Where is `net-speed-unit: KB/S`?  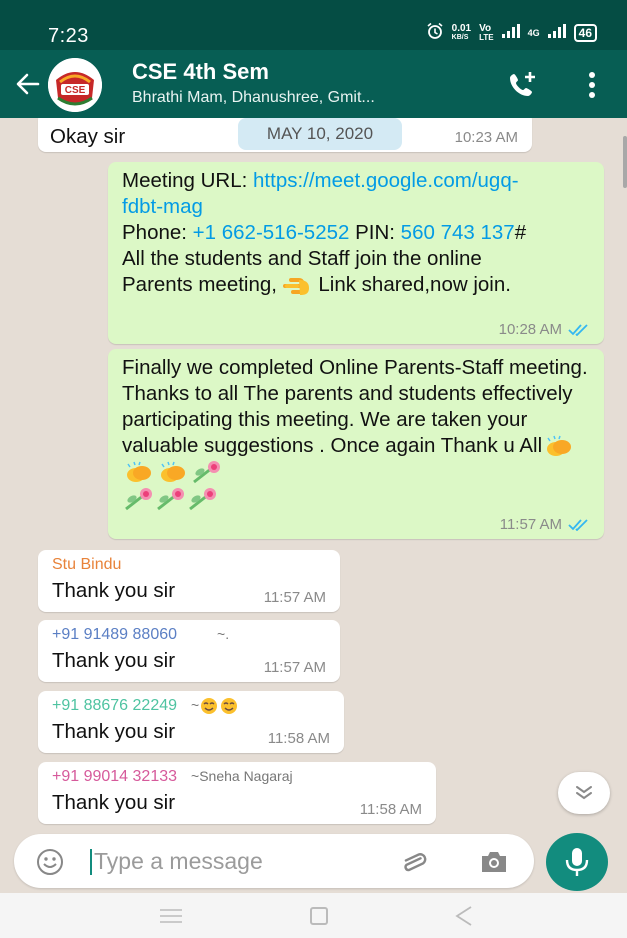 net-speed-unit: KB/S is located at coordinates (460, 37).